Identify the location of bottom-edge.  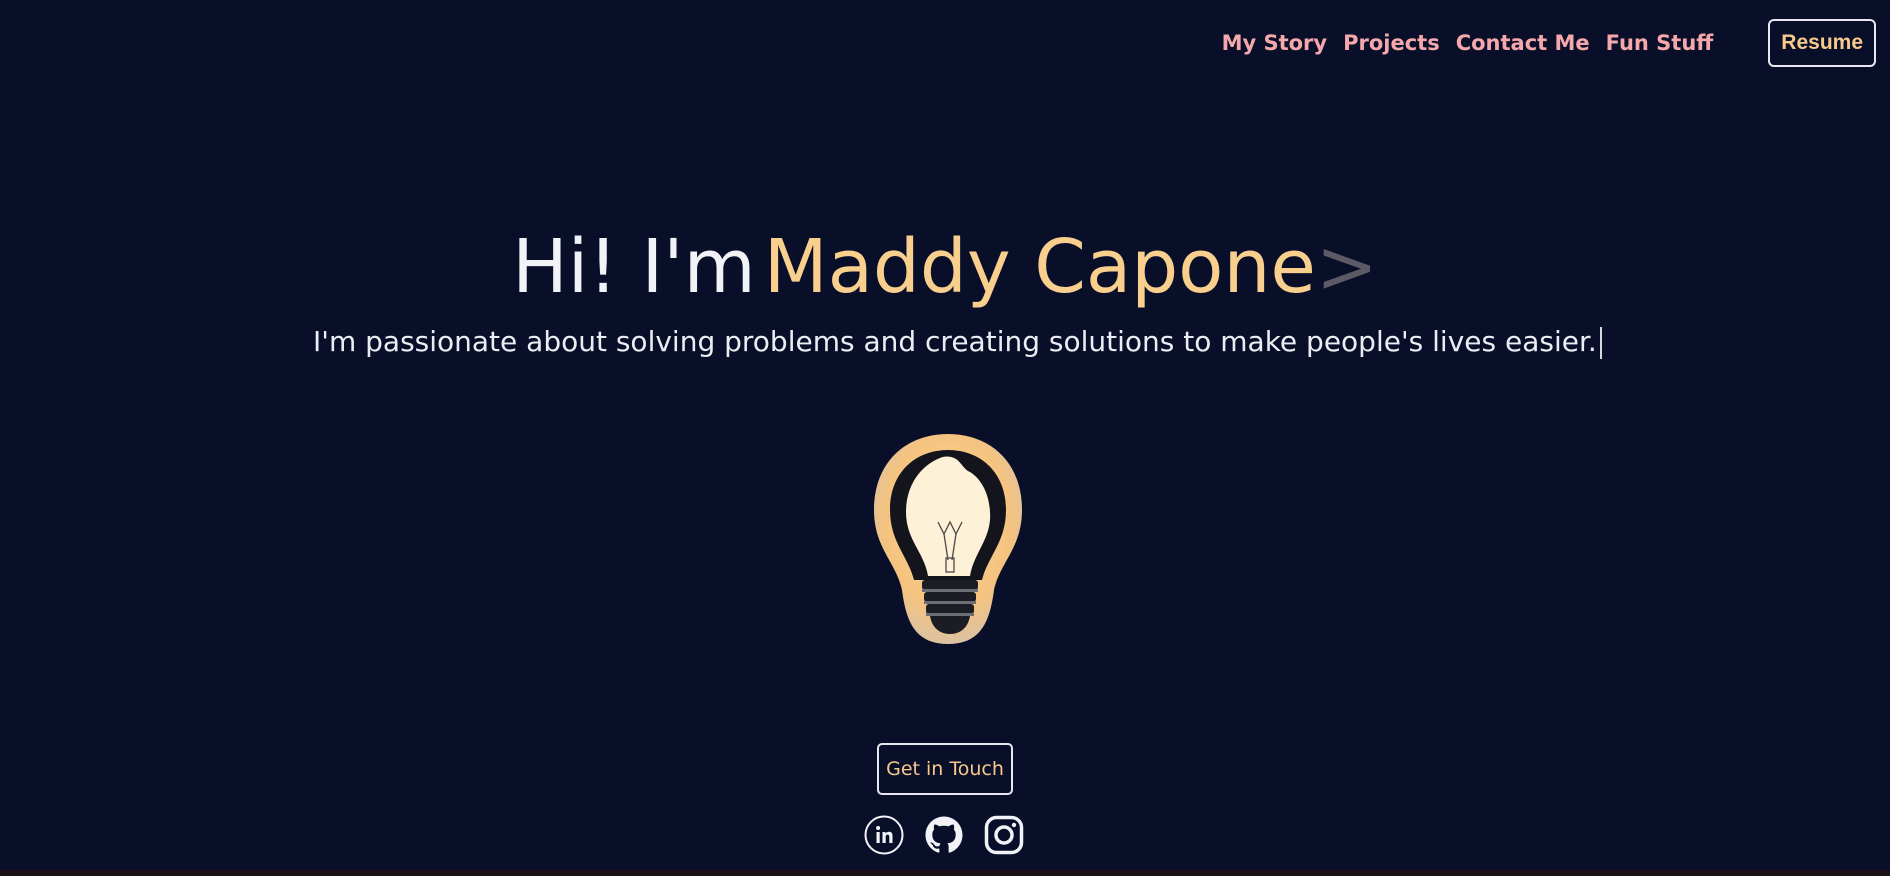
(945, 873).